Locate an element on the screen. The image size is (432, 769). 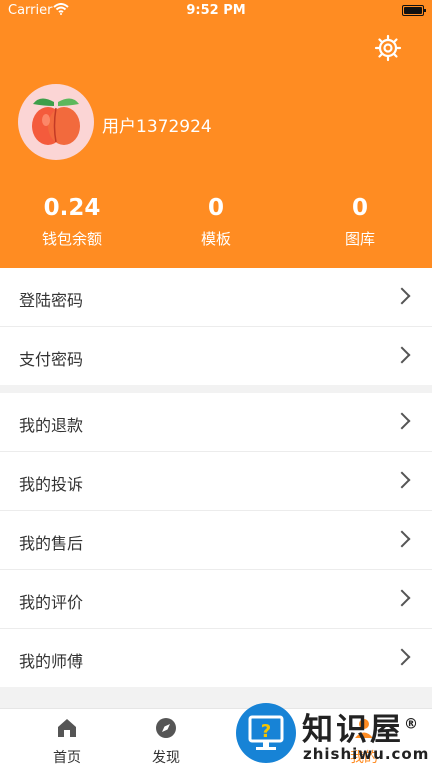
menu-item-login-password: 登陆密码 is located at coordinates (216, 297).